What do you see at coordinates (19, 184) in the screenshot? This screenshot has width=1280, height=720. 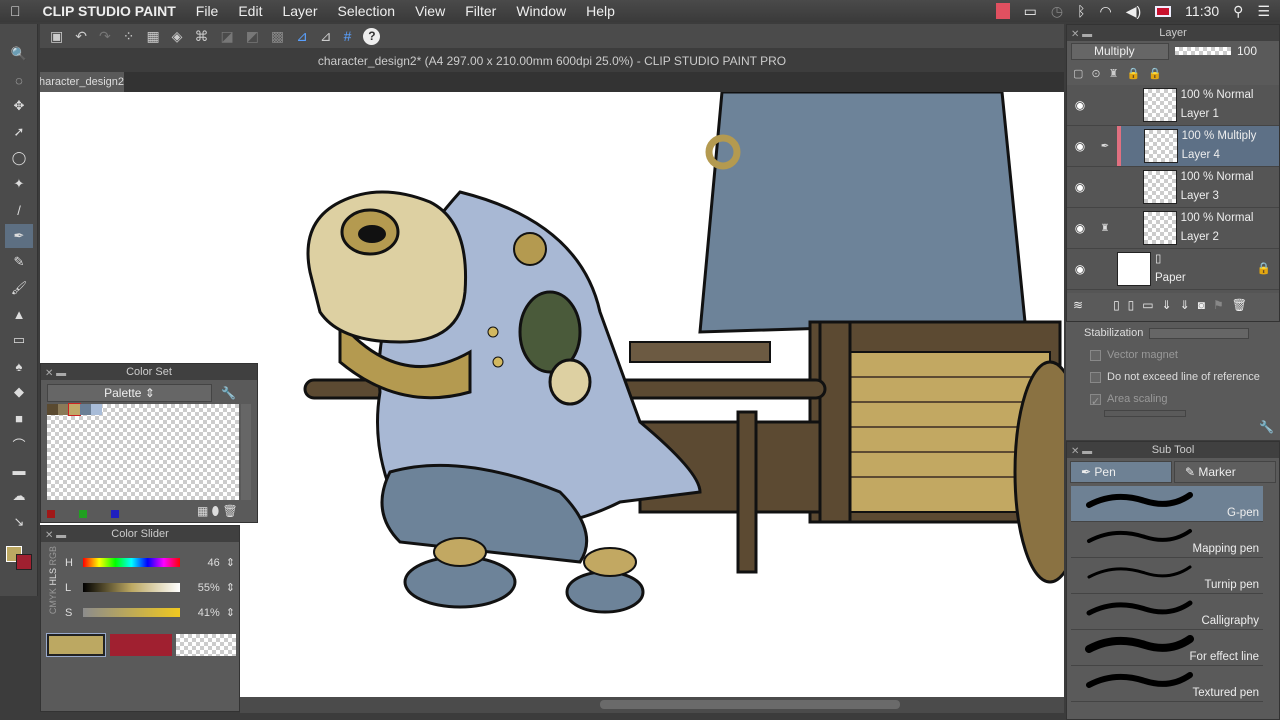 I see `magic-wand-icon: ✦` at bounding box center [19, 184].